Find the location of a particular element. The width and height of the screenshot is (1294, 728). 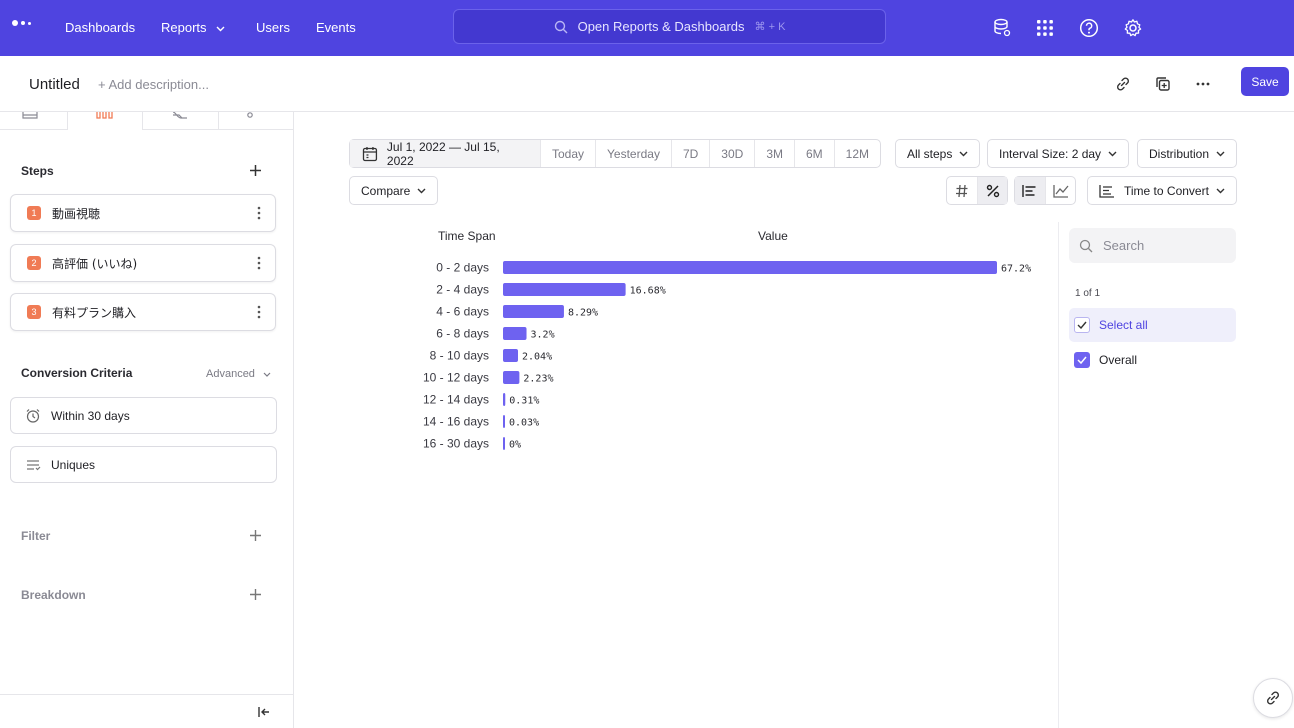

alarm-clock-icon is located at coordinates (33, 416).